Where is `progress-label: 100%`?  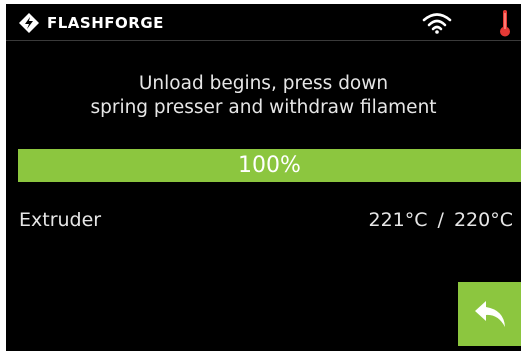
progress-label: 100% is located at coordinates (269, 165).